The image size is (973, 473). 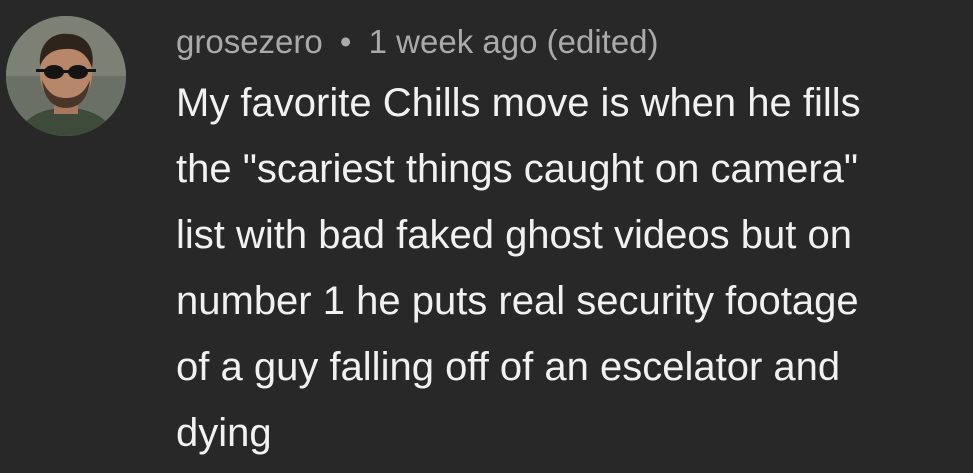 I want to click on comment-text-line: the "scariest things caught on camera", so click(x=517, y=169).